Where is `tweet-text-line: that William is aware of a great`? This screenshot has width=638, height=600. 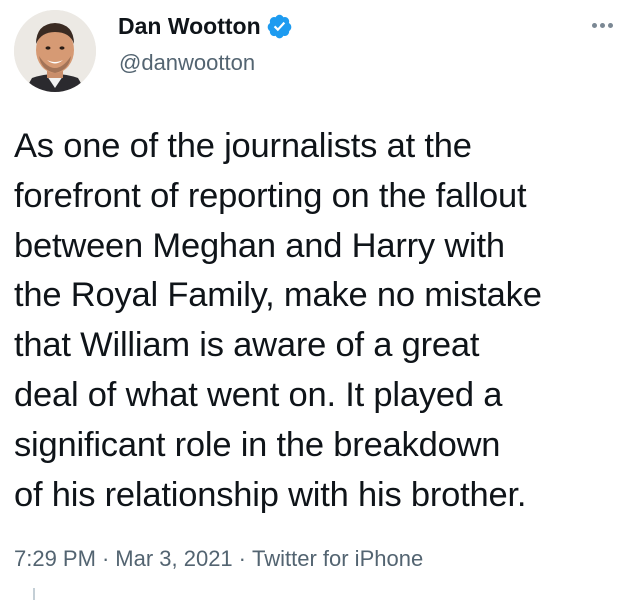 tweet-text-line: that William is aware of a great is located at coordinates (247, 345).